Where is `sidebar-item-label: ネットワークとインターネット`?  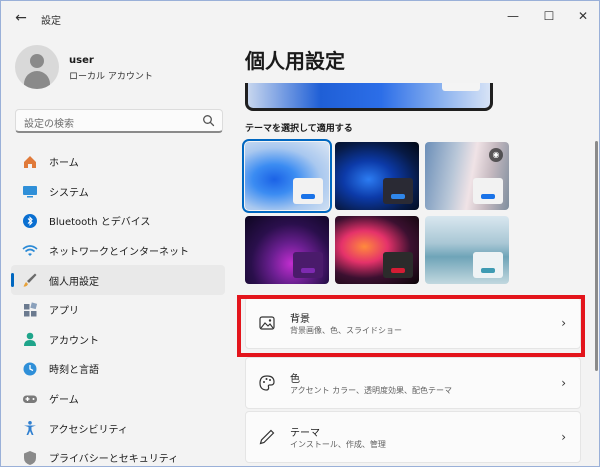 sidebar-item-label: ネットワークとインターネット is located at coordinates (119, 253).